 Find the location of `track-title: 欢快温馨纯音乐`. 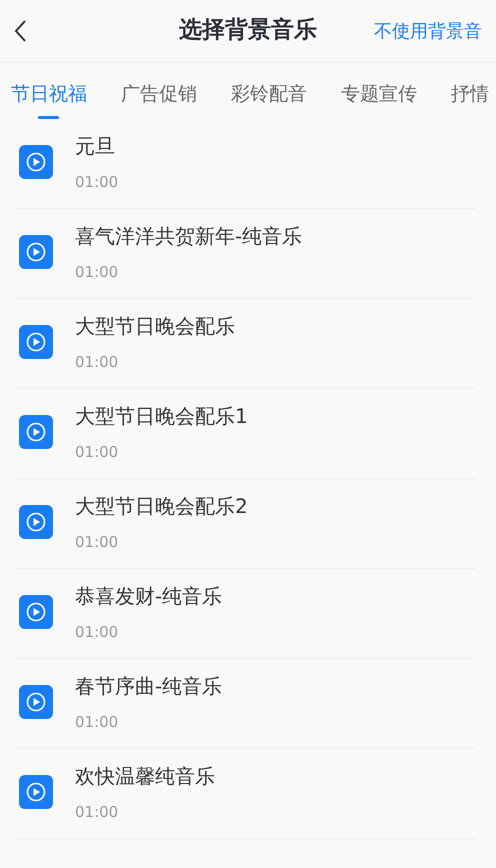

track-title: 欢快温馨纯音乐 is located at coordinates (145, 776).